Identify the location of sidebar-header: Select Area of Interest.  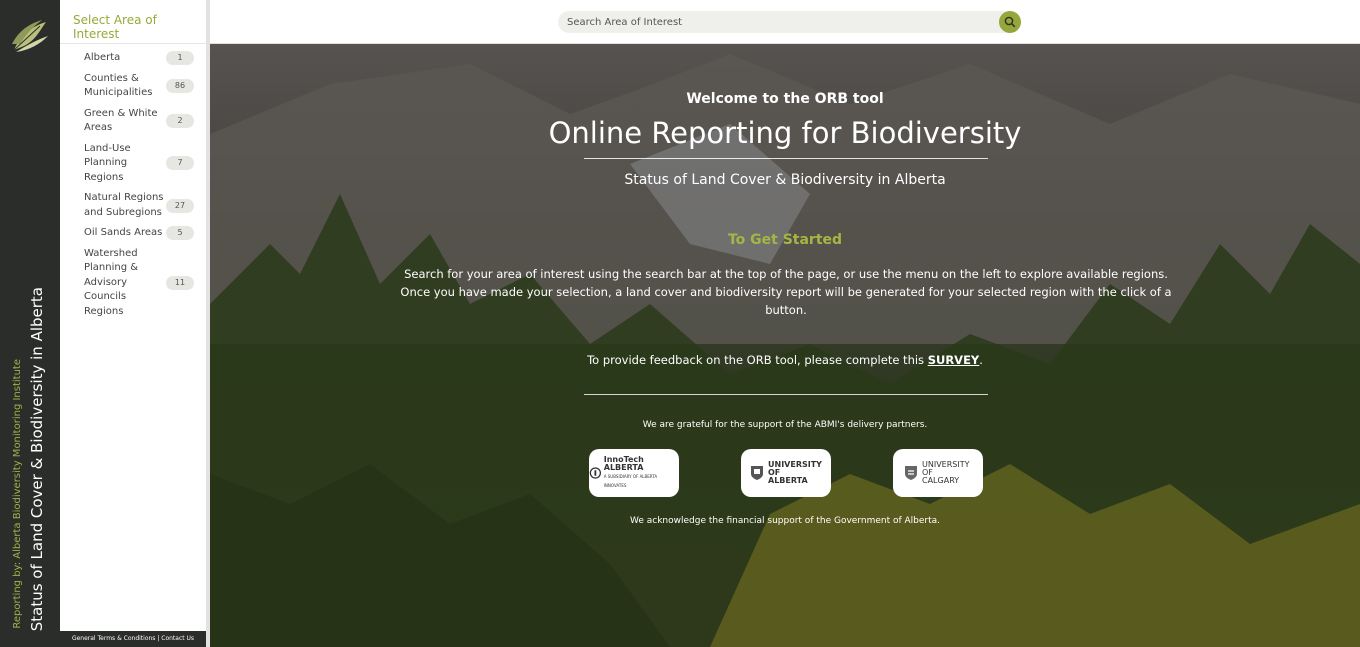
(133, 22).